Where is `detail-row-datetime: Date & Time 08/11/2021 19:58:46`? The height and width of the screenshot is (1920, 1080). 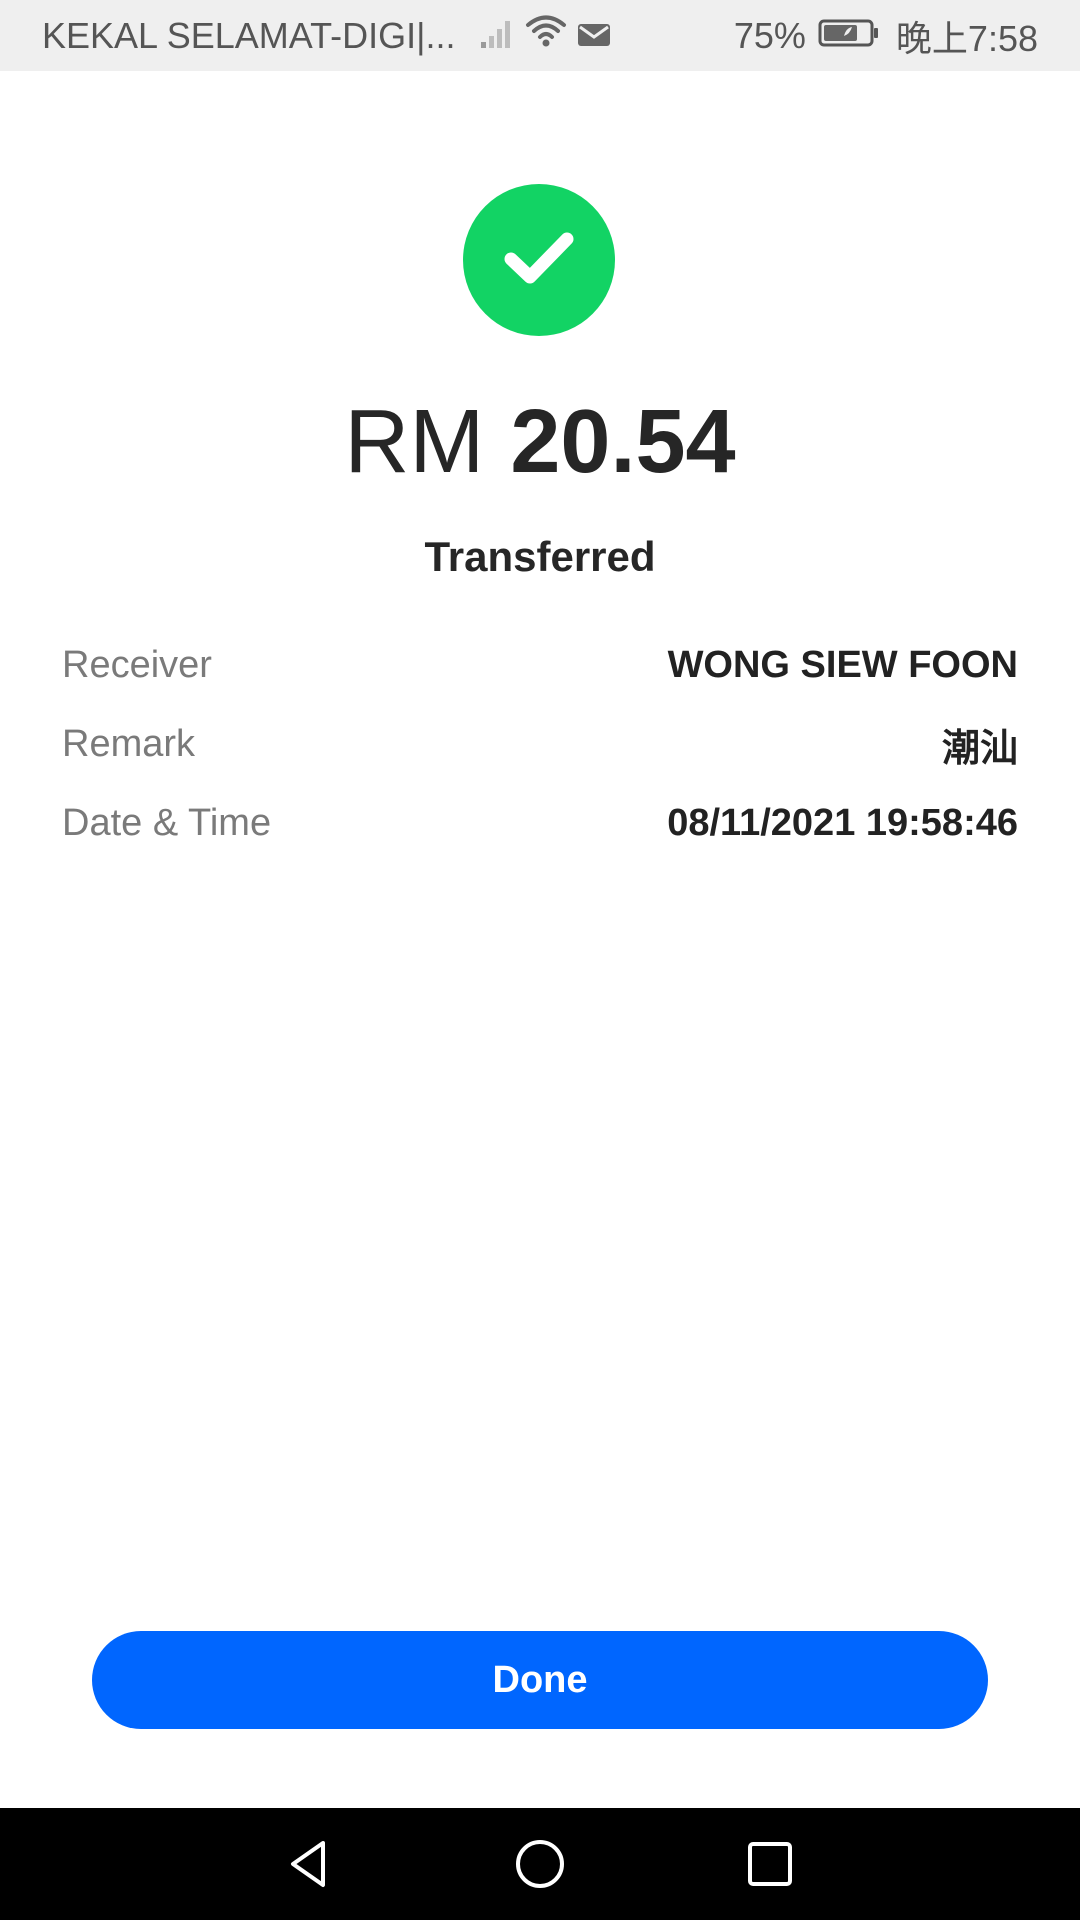 detail-row-datetime: Date & Time 08/11/2021 19:58:46 is located at coordinates (540, 823).